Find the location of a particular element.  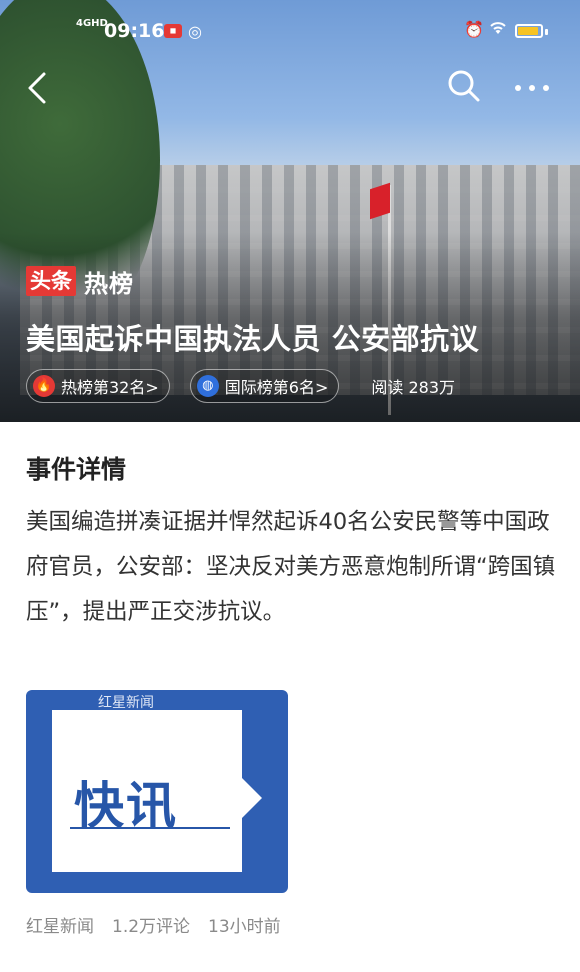

card-brand-text: 红星新闻 is located at coordinates (126, 703).